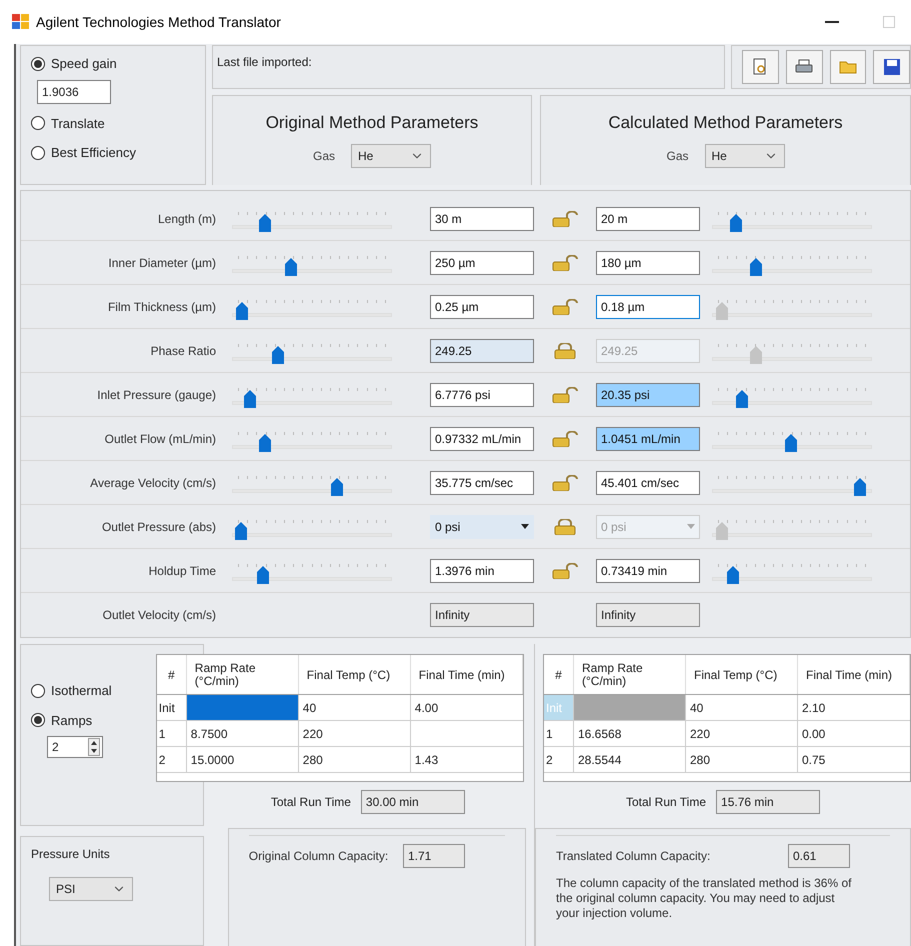  What do you see at coordinates (648, 306) in the screenshot?
I see `value-field: 0.18 µm` at bounding box center [648, 306].